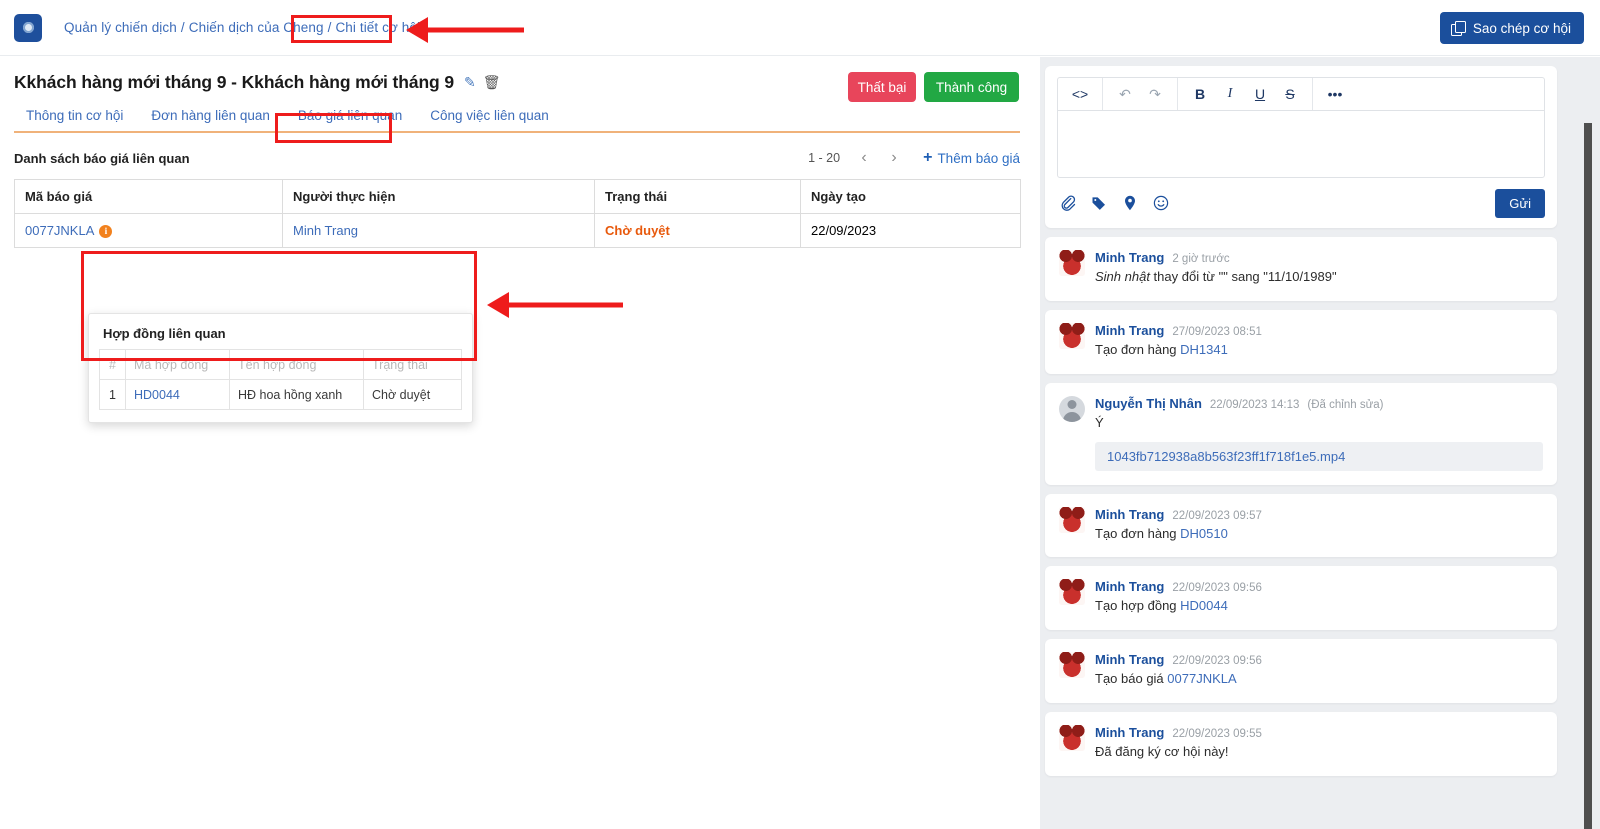 The image size is (1600, 829). What do you see at coordinates (1130, 203) in the screenshot?
I see `location-pin-icon` at bounding box center [1130, 203].